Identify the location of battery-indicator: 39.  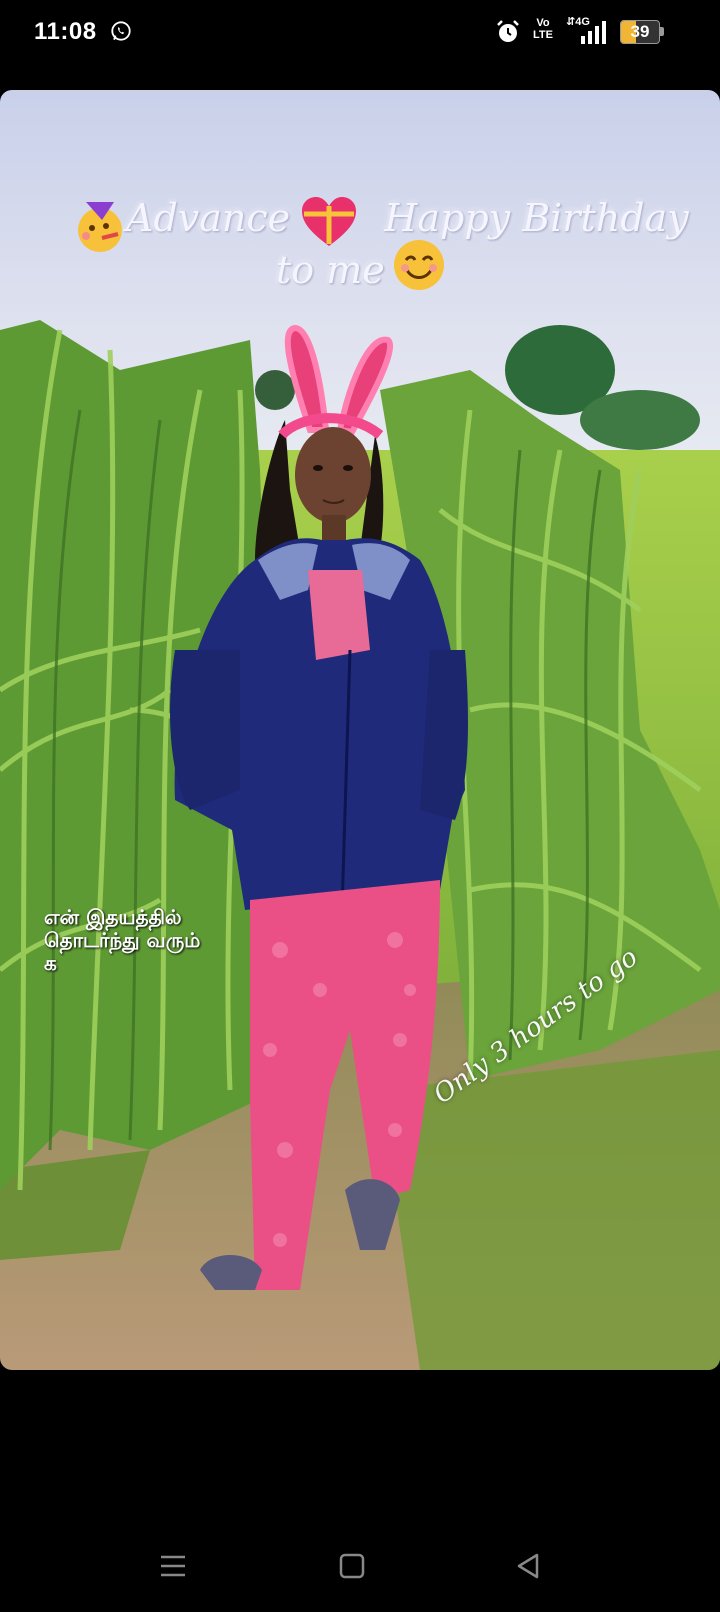
(642, 32).